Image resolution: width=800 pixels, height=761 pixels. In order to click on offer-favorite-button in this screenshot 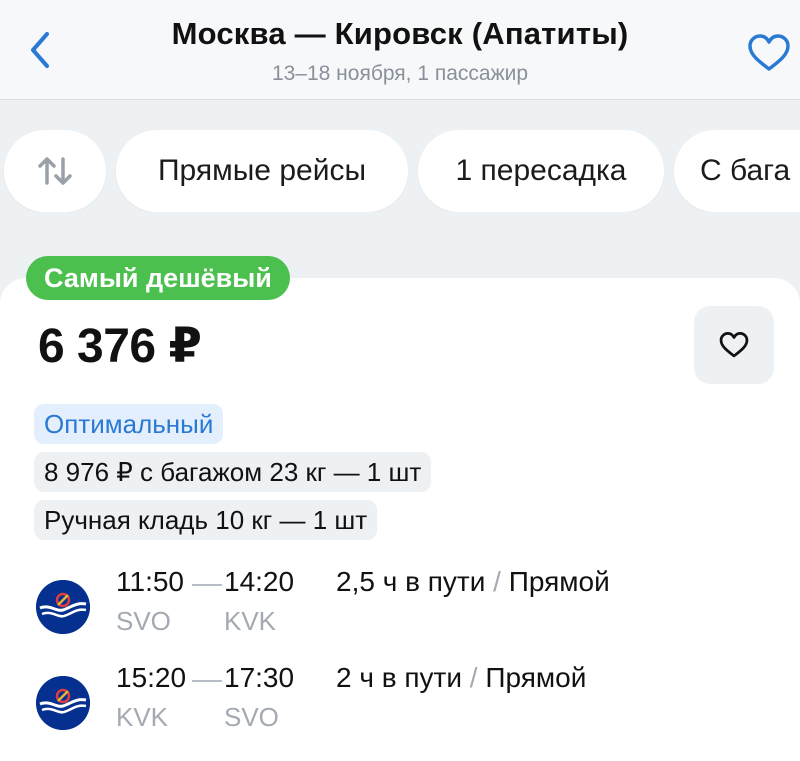, I will do `click(734, 345)`.